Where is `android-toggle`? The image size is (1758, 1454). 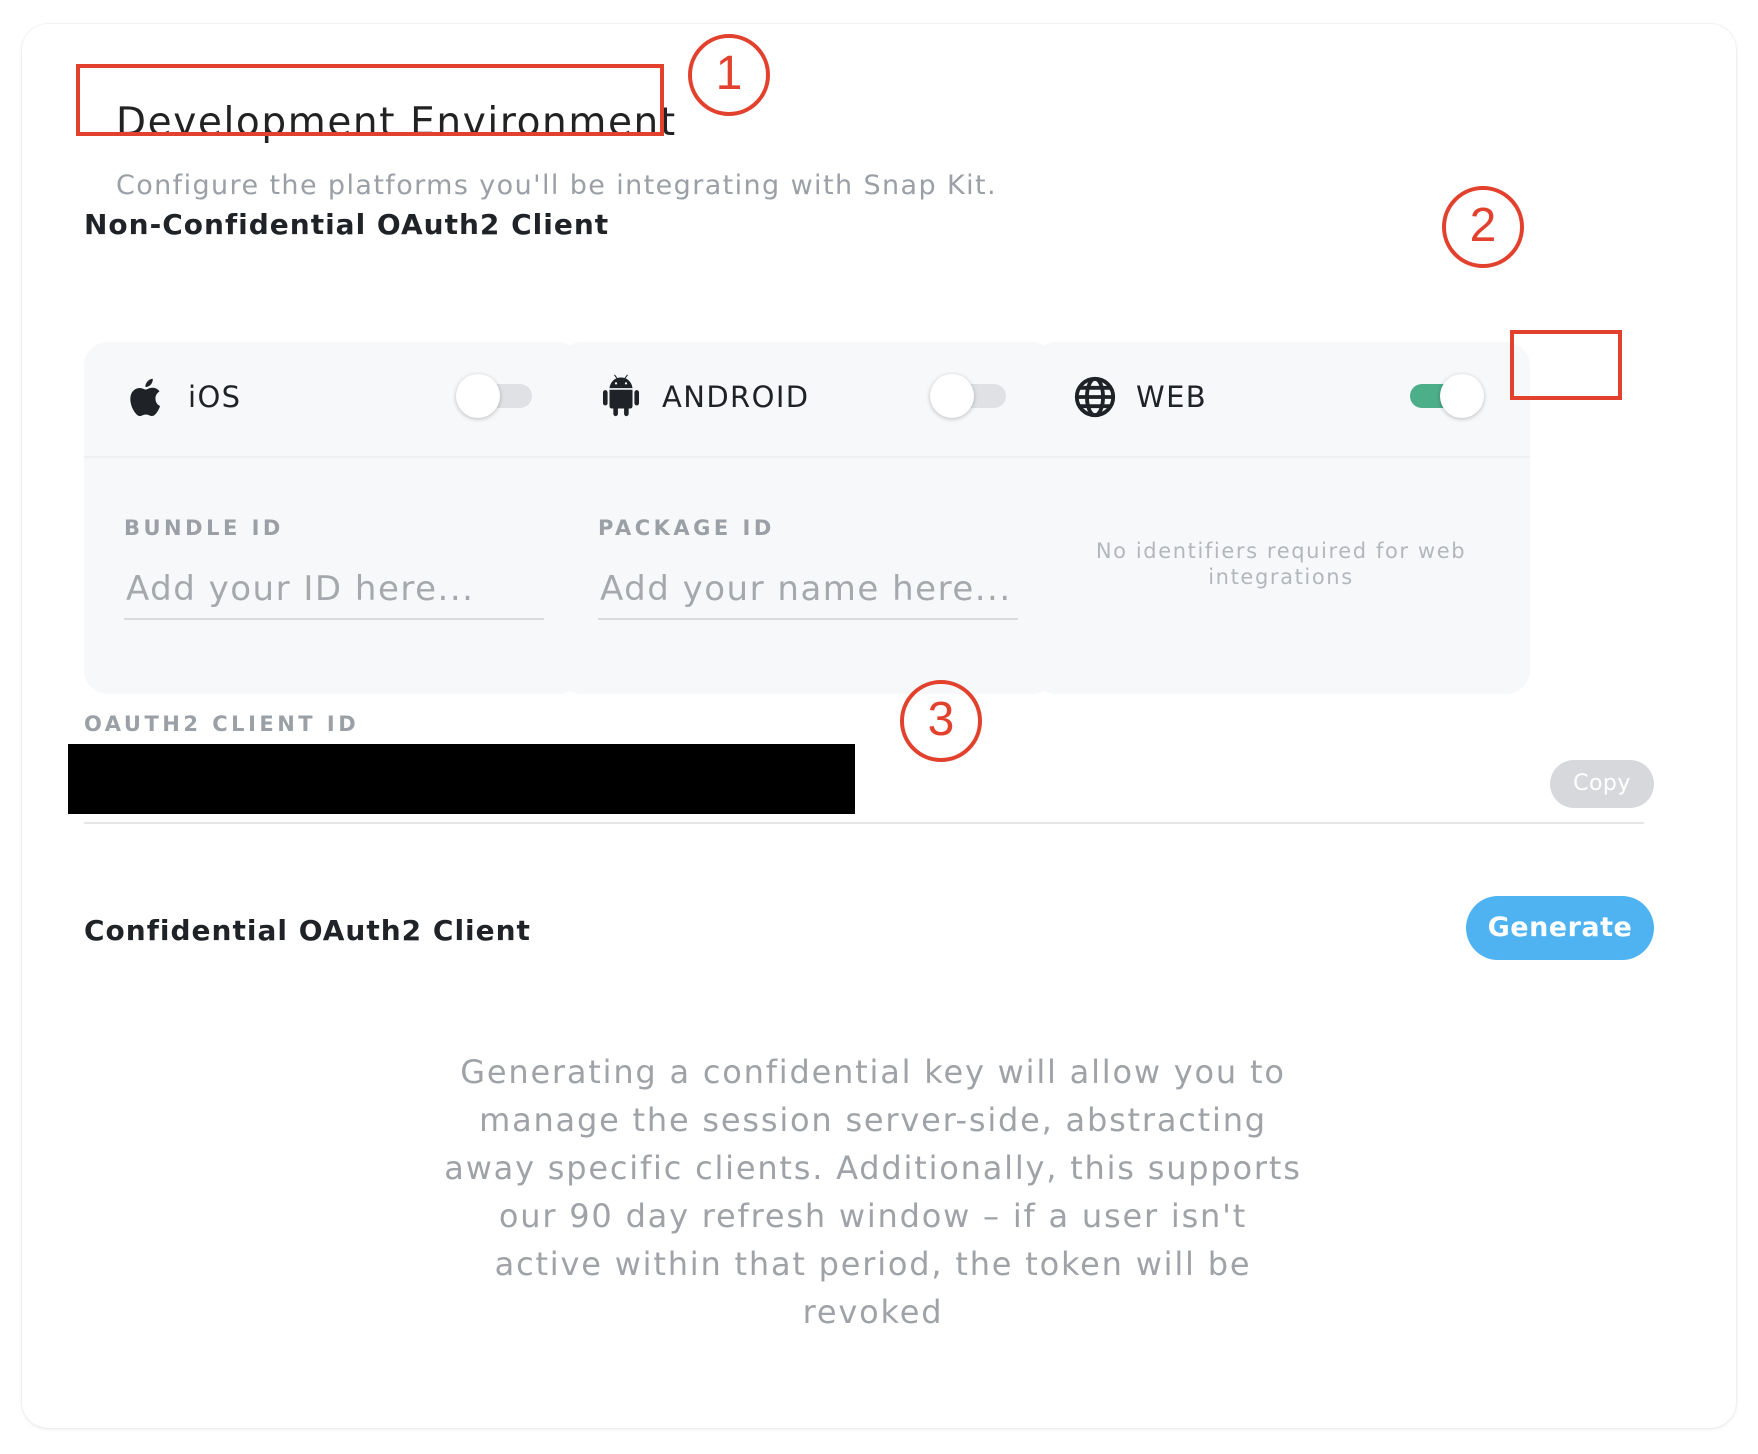
android-toggle is located at coordinates (970, 396).